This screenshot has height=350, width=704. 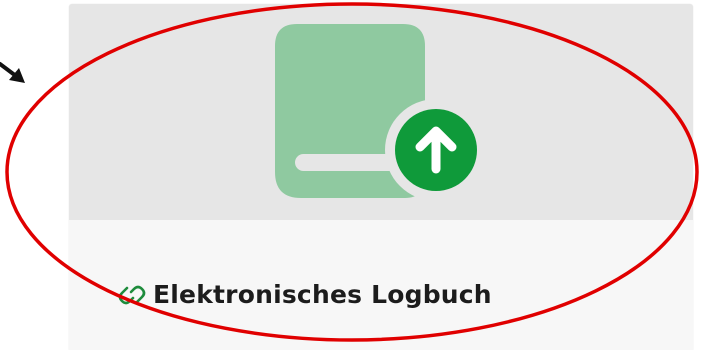 I want to click on link-icon, so click(x=132, y=295).